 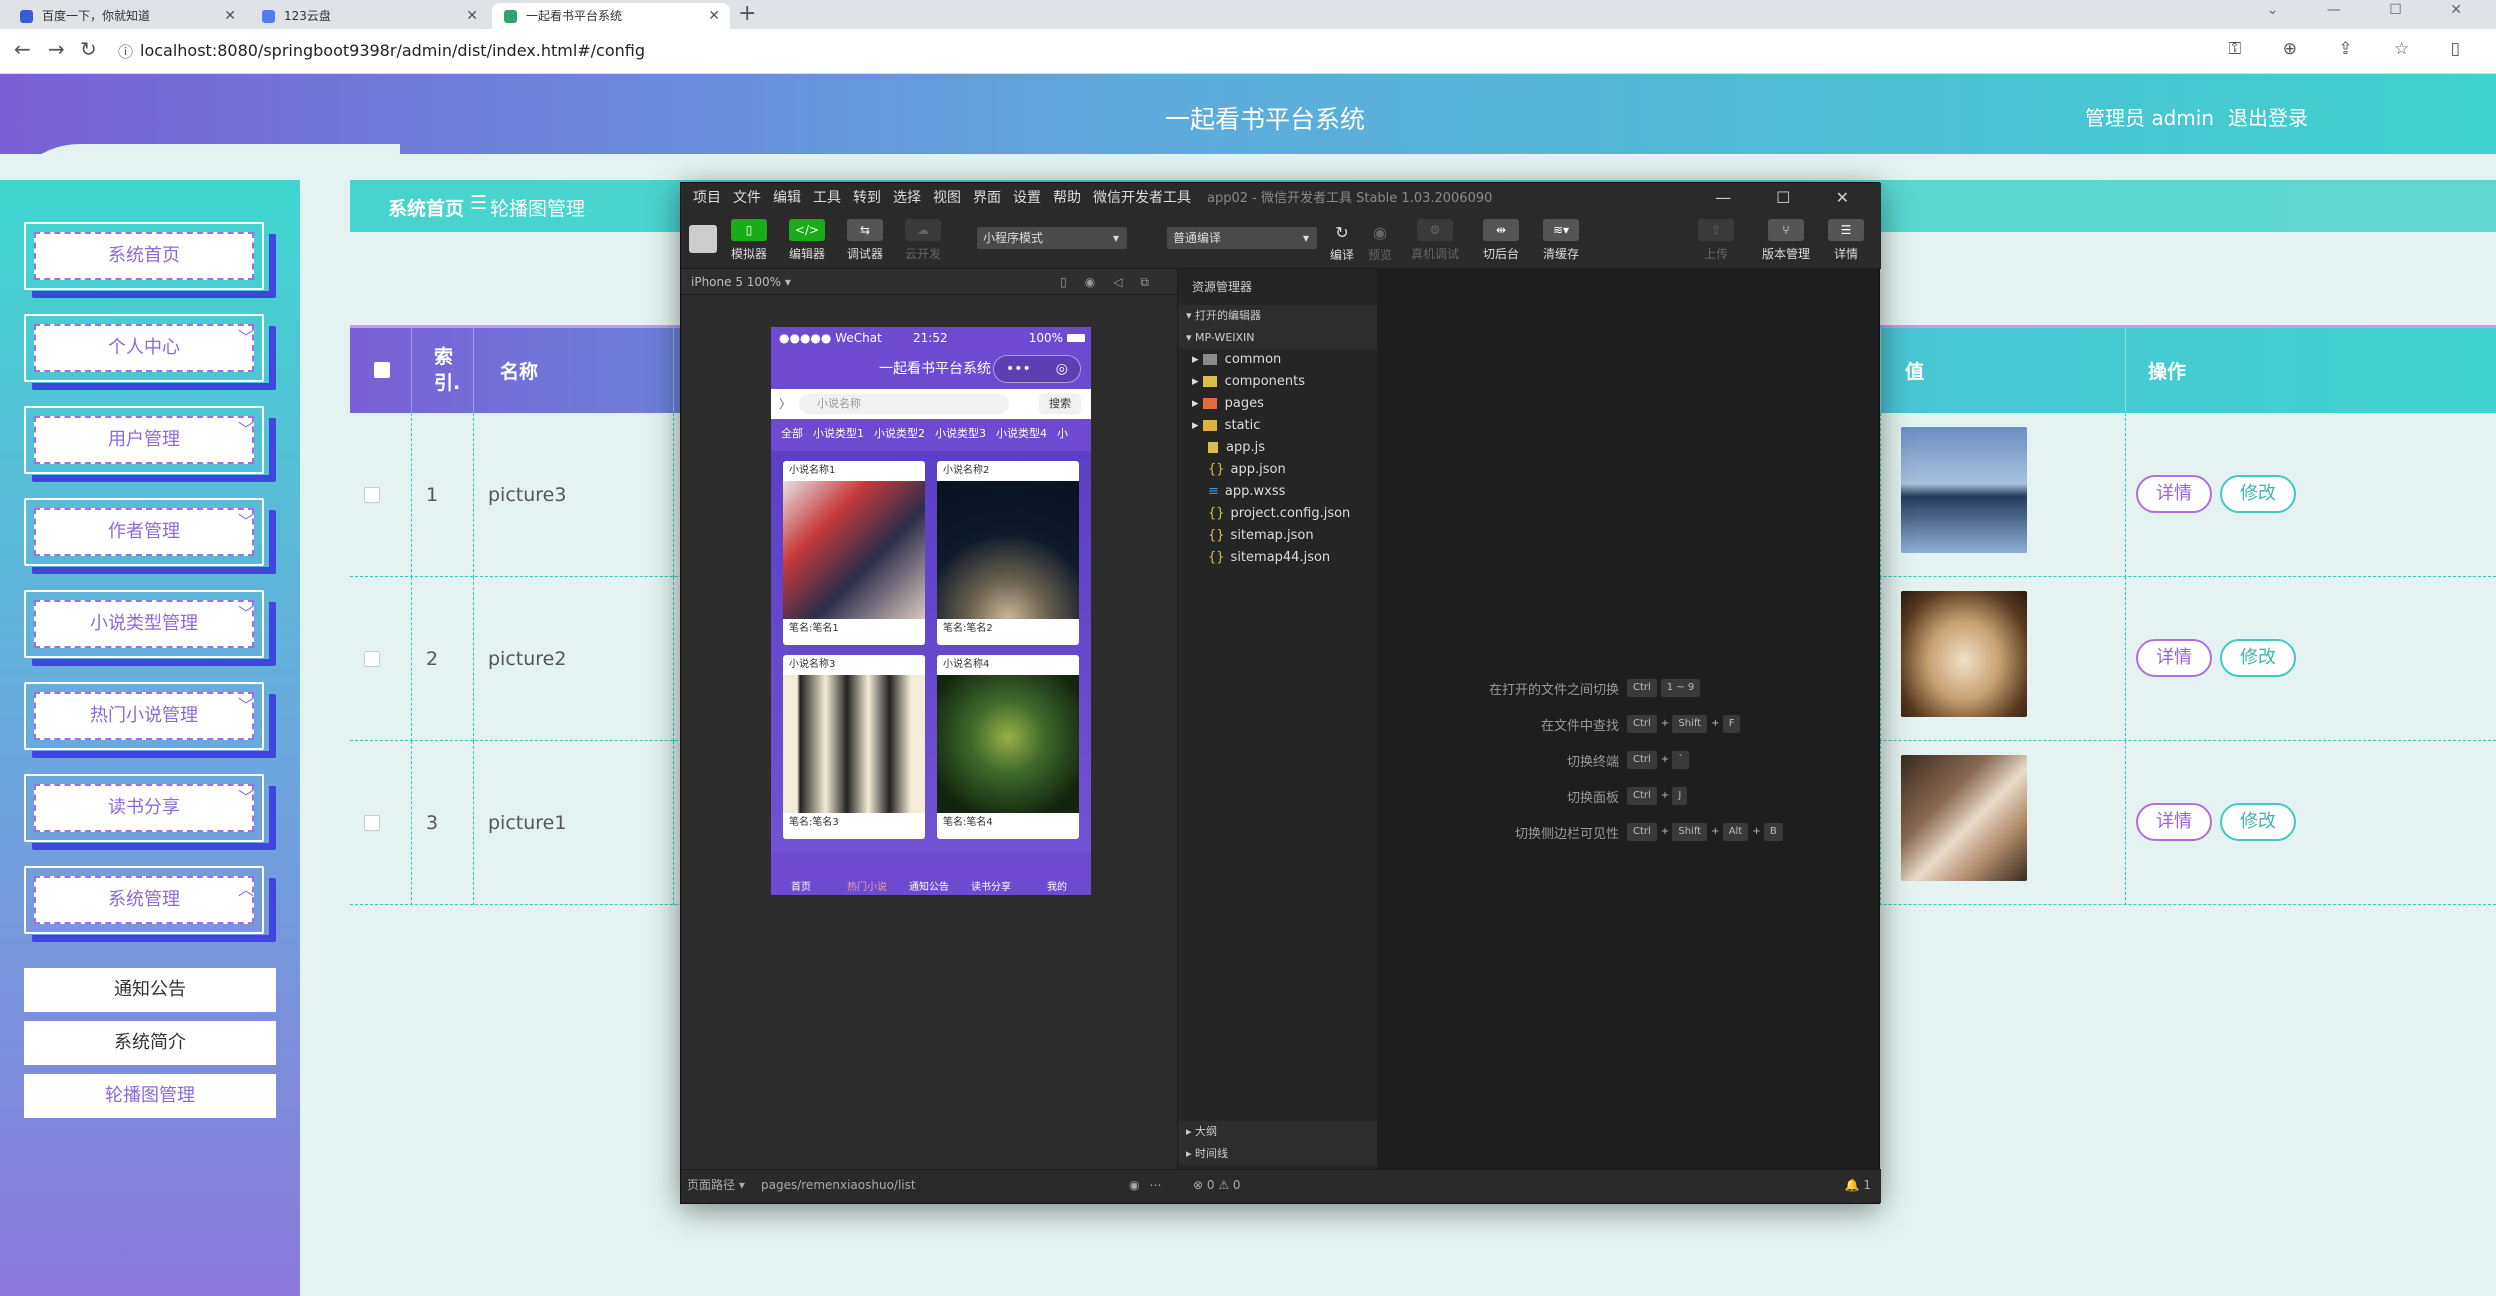 What do you see at coordinates (801, 885) in the screenshot?
I see `tabbar-home: 首页` at bounding box center [801, 885].